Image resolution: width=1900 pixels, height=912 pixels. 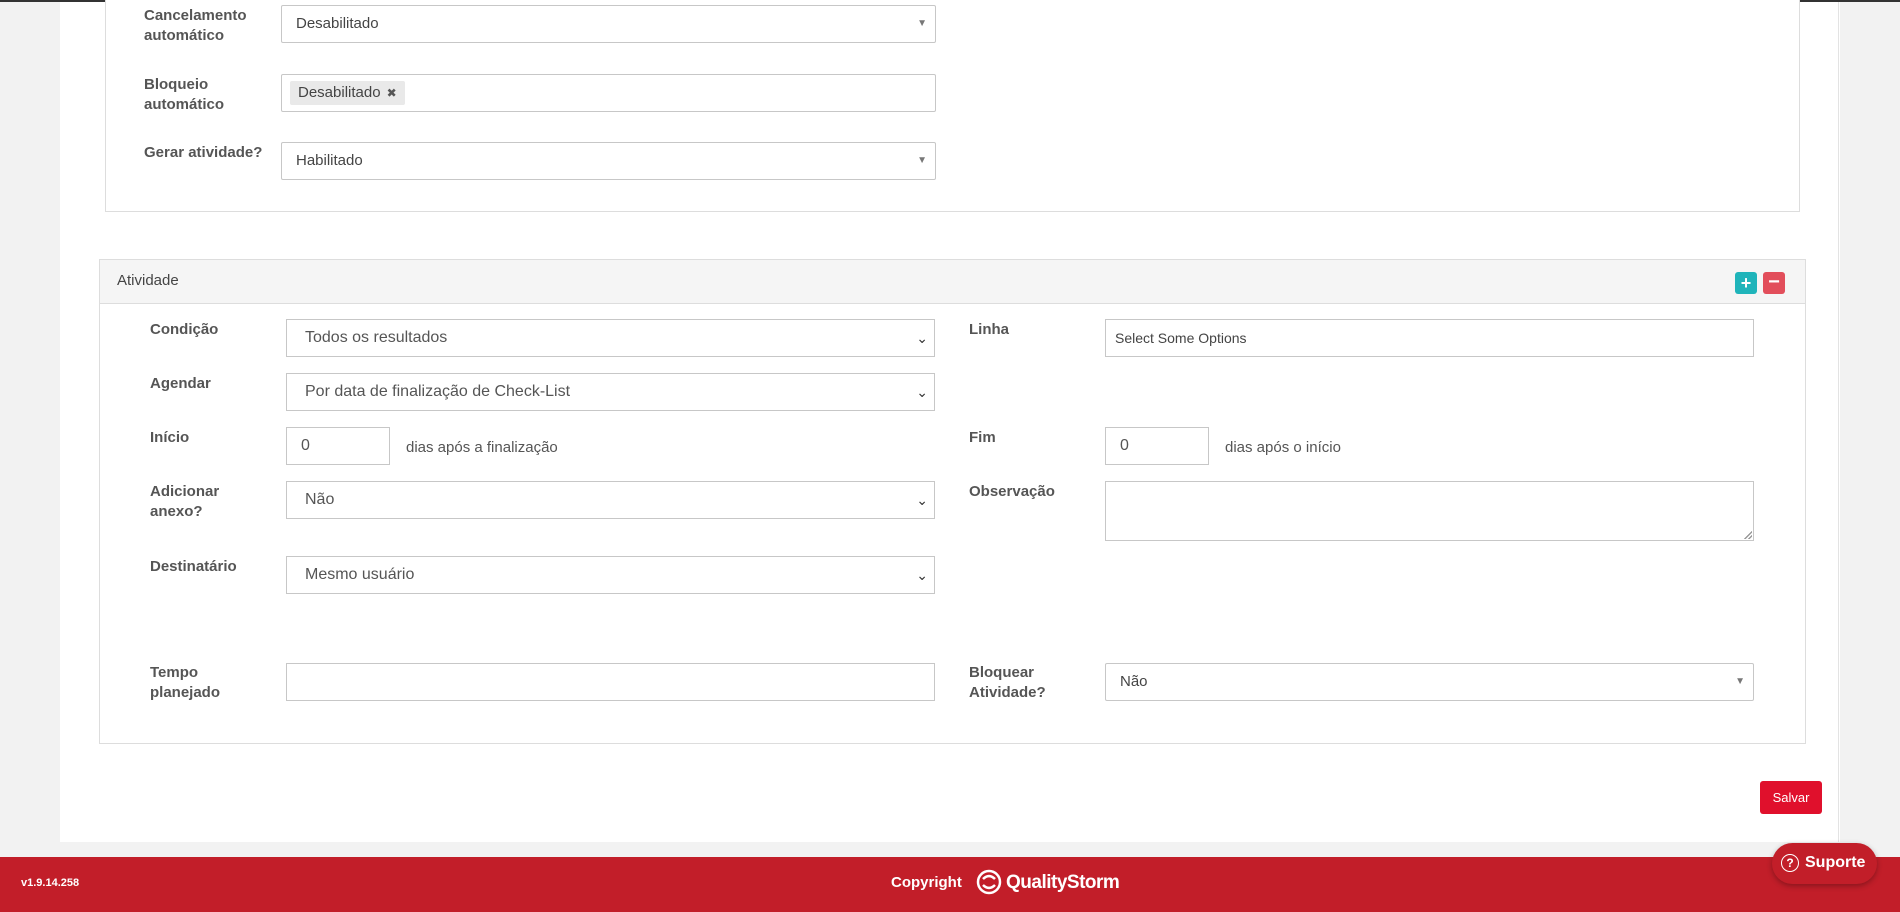 I want to click on bloqueio-multiselect: Desabilitado ✖, so click(x=608, y=93).